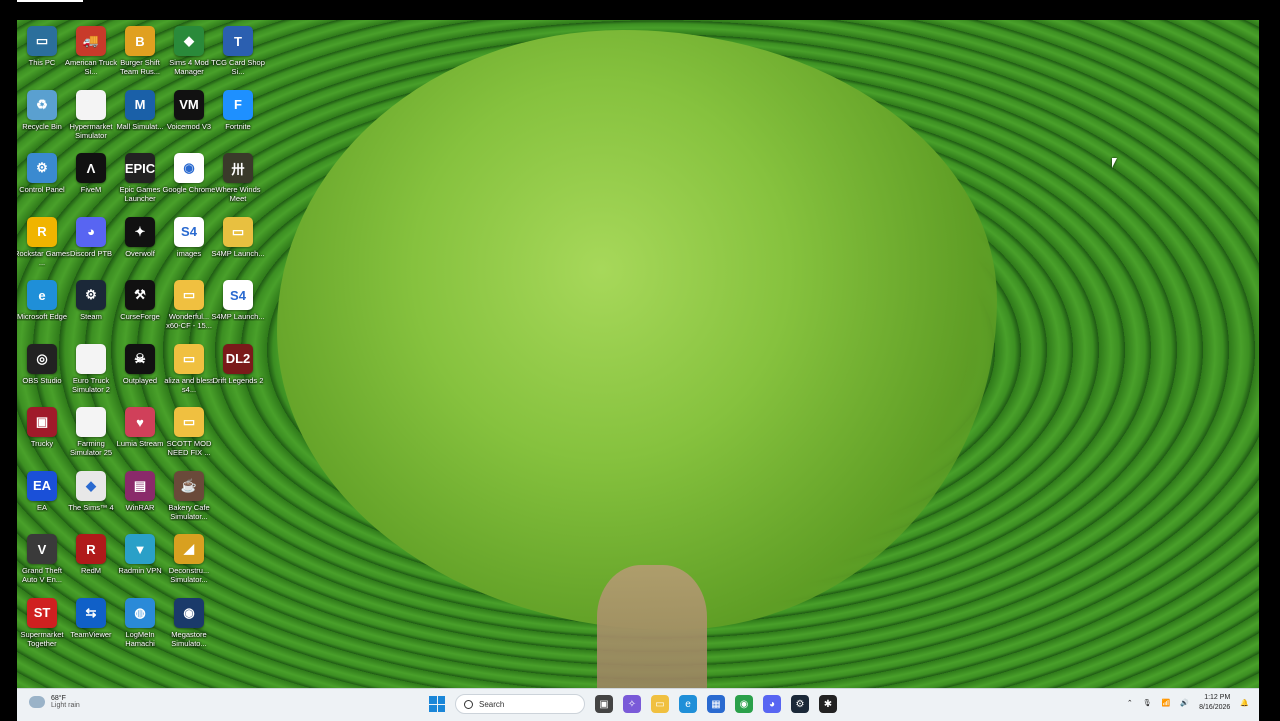  I want to click on desktop-icon-label: WinRAR, so click(140, 507).